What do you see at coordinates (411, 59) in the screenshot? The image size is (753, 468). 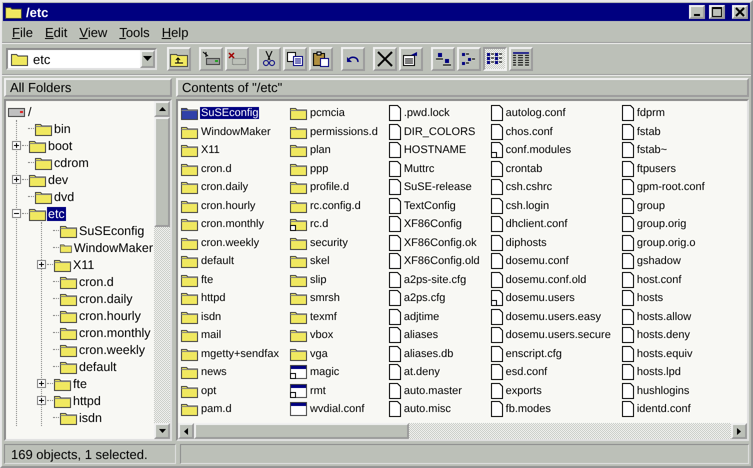 I see `properties-button` at bounding box center [411, 59].